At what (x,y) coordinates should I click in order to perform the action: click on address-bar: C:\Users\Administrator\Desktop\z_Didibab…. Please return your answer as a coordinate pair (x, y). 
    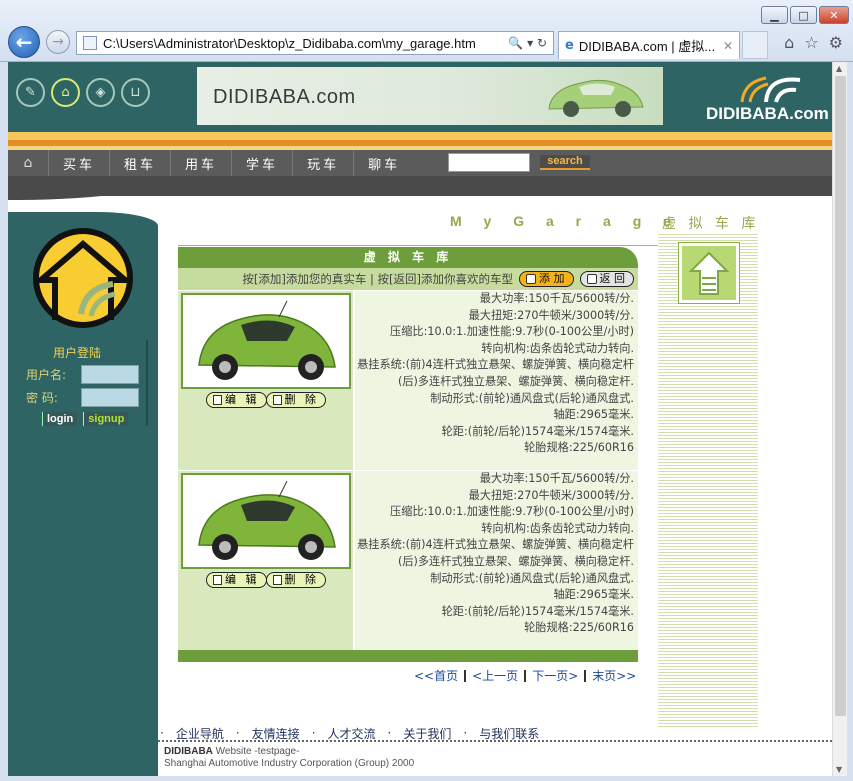
    Looking at the image, I should click on (315, 43).